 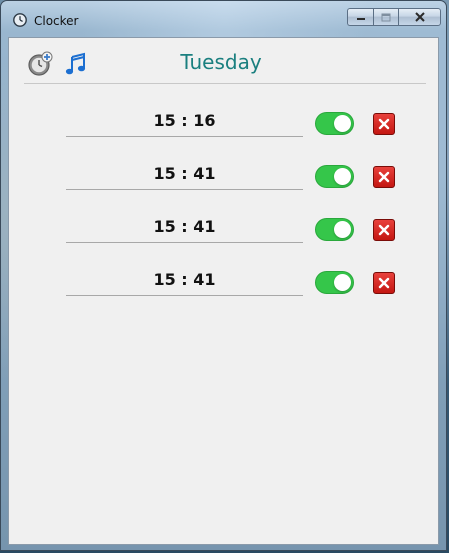 I want to click on clock-icon, so click(x=20, y=20).